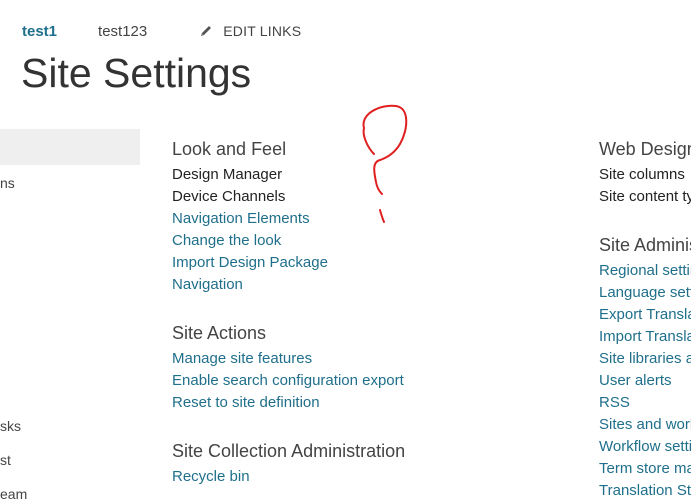 This screenshot has width=691, height=501. What do you see at coordinates (241, 218) in the screenshot?
I see `navigation-elements-link: Navigation Elements` at bounding box center [241, 218].